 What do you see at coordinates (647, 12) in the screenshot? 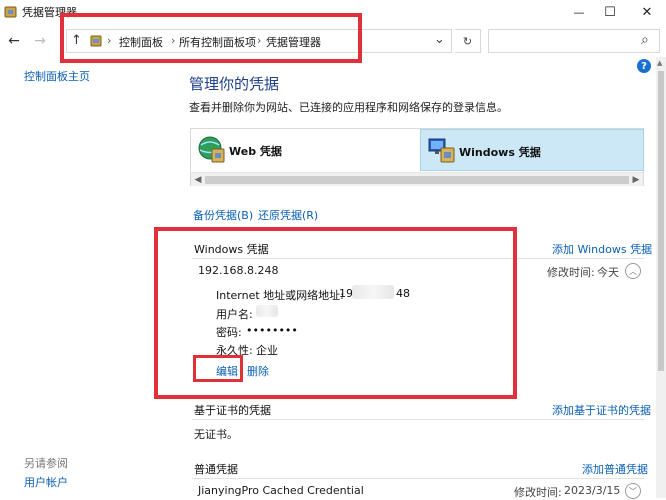
I see `close-button: ✕` at bounding box center [647, 12].